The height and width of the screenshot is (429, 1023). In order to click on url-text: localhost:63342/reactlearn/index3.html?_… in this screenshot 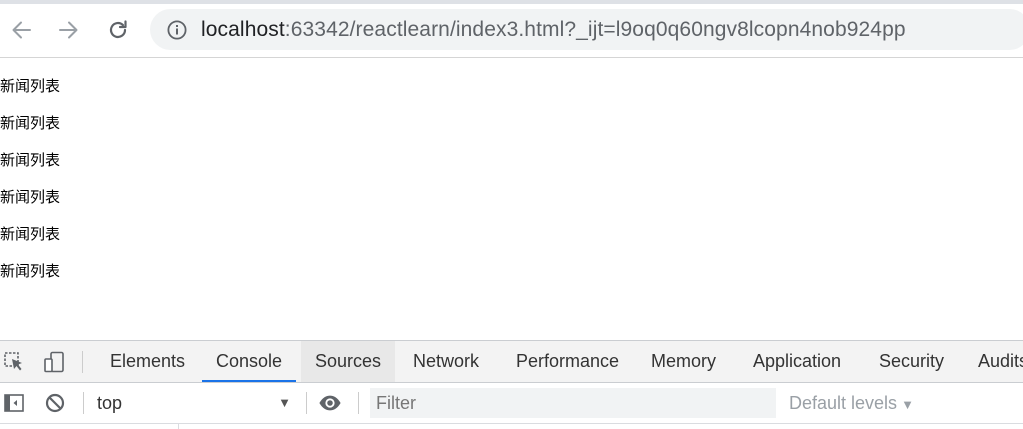, I will do `click(553, 30)`.